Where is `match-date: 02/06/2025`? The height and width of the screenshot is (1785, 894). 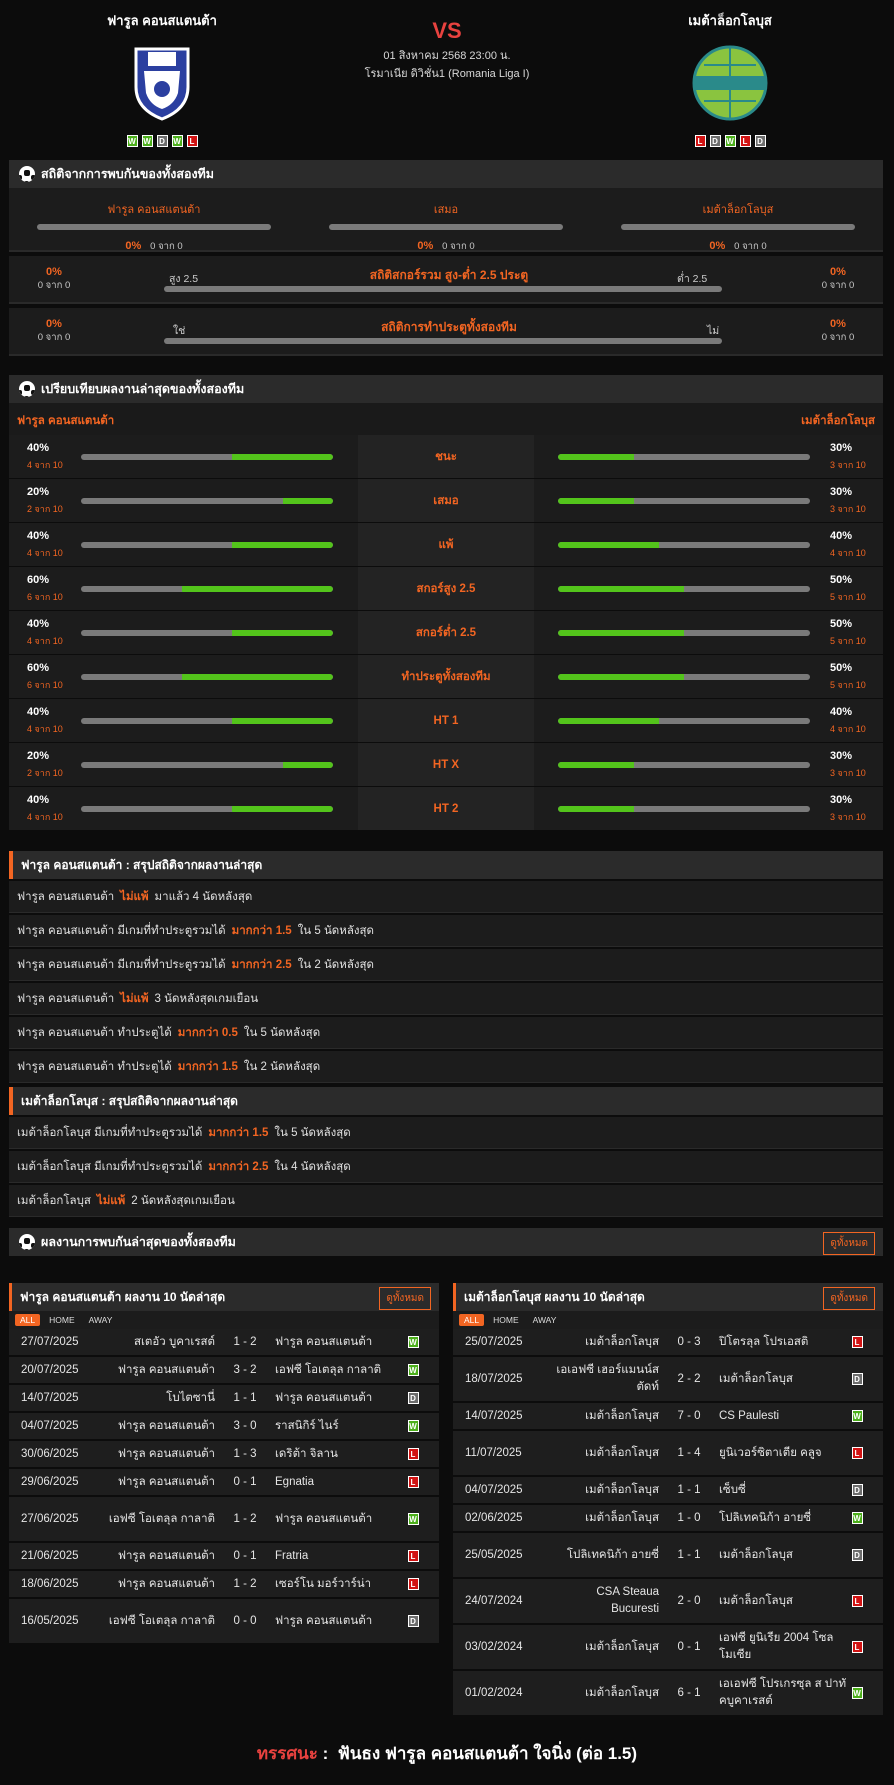 match-date: 02/06/2025 is located at coordinates (494, 1518).